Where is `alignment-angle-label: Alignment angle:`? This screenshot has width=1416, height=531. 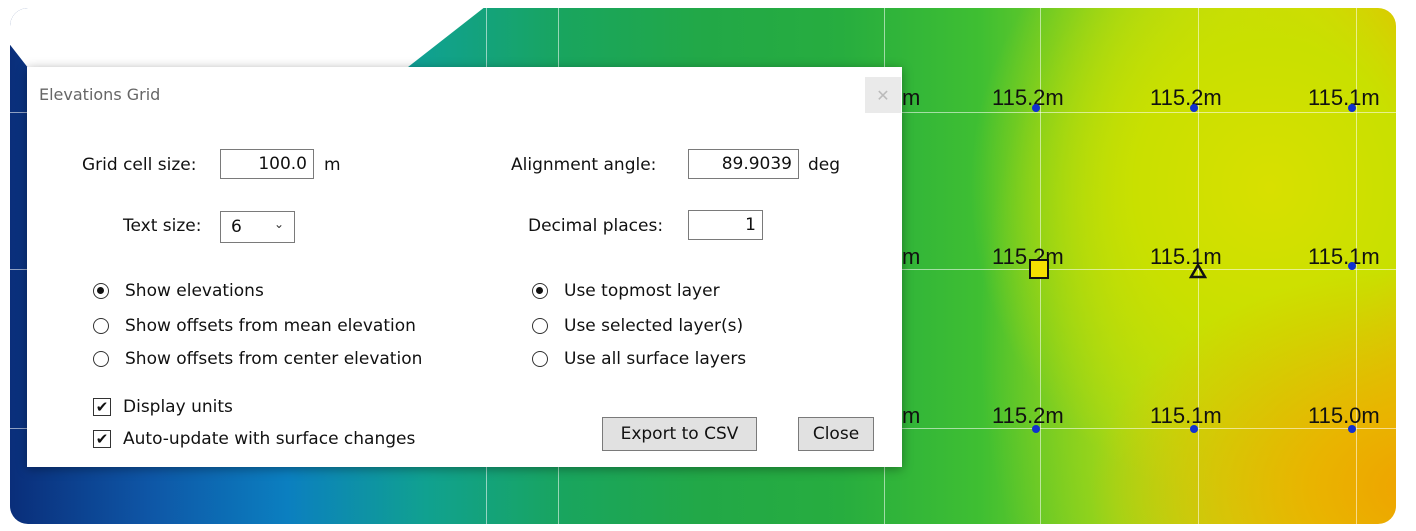
alignment-angle-label: Alignment angle: is located at coordinates (584, 165).